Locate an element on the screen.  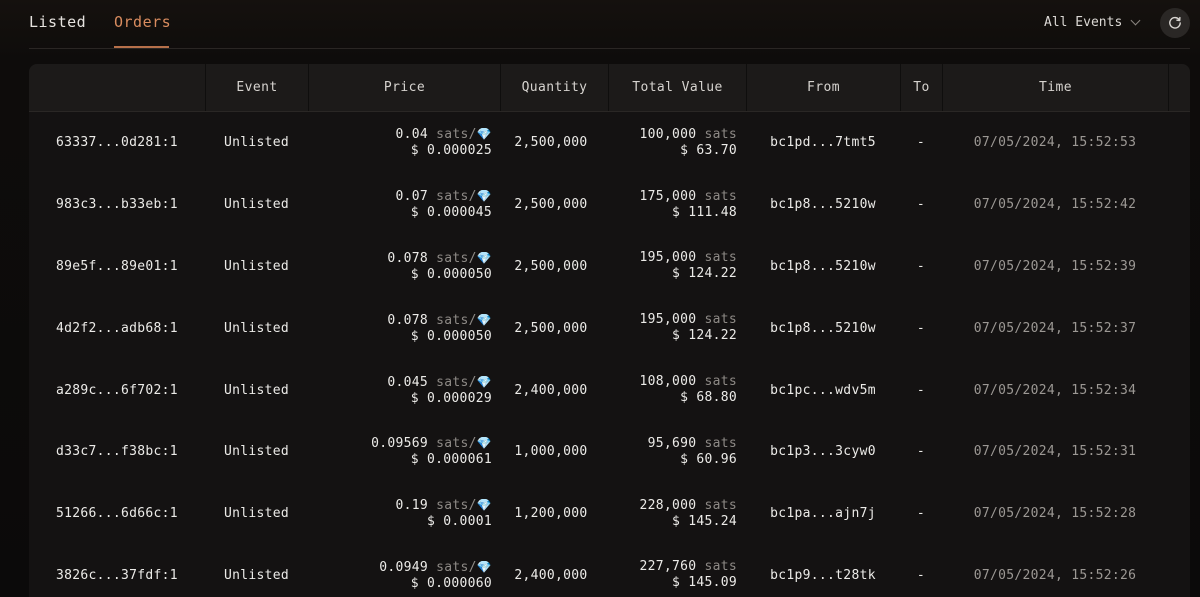
total-usd: $ 145.09 is located at coordinates (704, 583).